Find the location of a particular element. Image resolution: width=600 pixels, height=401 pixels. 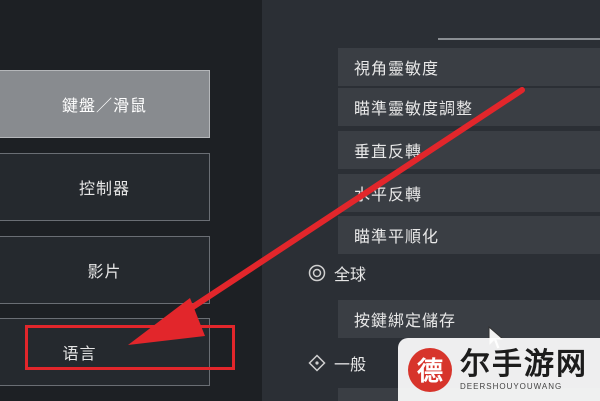

watermark-title: 尔手游网 is located at coordinates (524, 364).